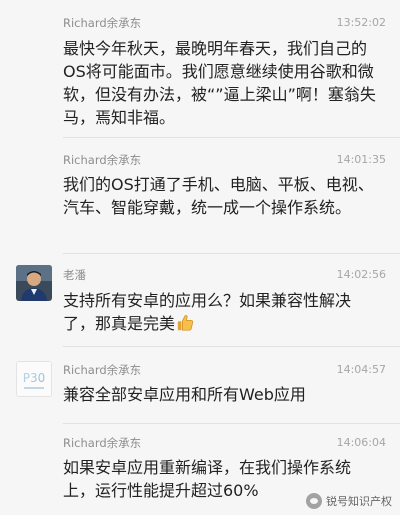 This screenshot has height=515, width=400. What do you see at coordinates (359, 501) in the screenshot?
I see `watermark-text: 锐号知识产权` at bounding box center [359, 501].